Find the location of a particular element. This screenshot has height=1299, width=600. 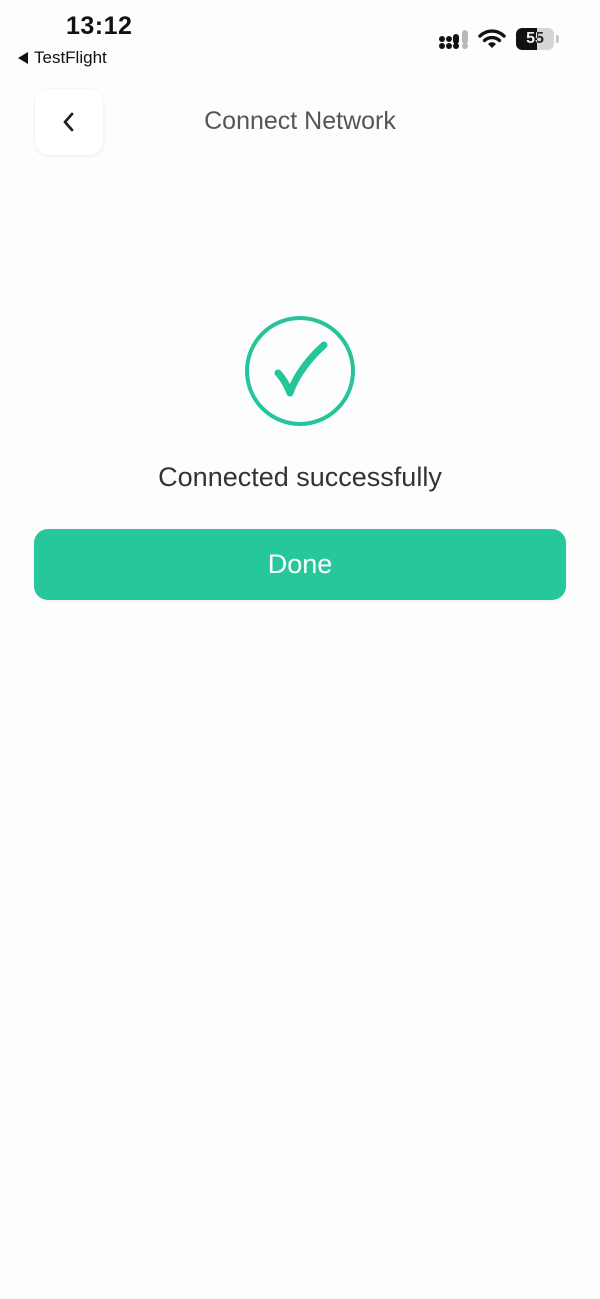

battery-icon: 55 is located at coordinates (538, 39).